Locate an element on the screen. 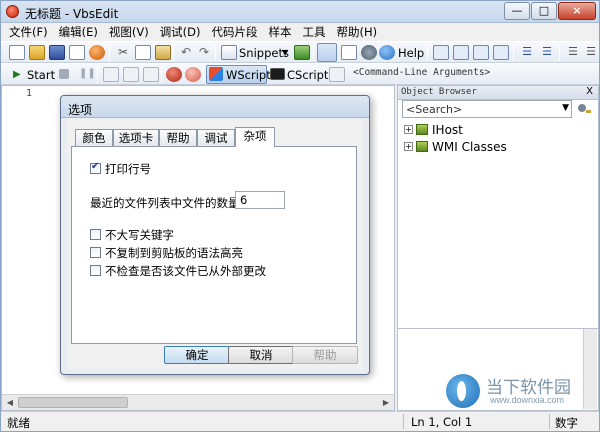 This screenshot has height=432, width=600. outdent-icon: ☰ is located at coordinates (547, 52).